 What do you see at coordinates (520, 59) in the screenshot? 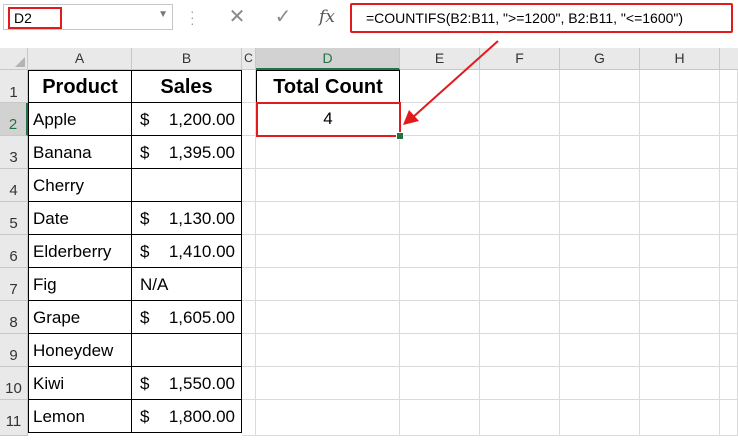
I see `column-header-f: F` at bounding box center [520, 59].